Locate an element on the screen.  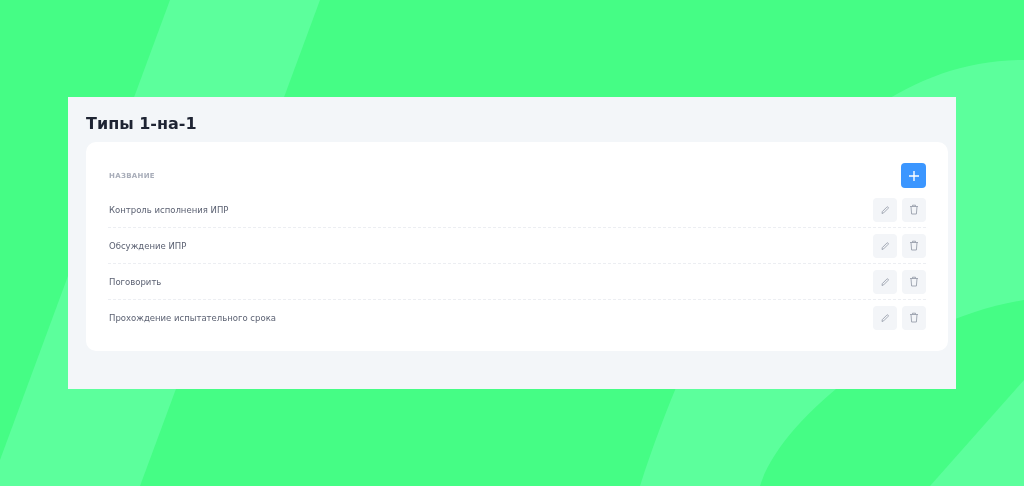
page-title: Типы 1-на-1 is located at coordinates (142, 124).